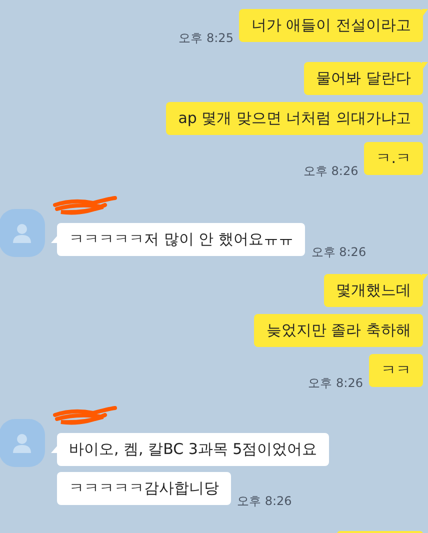 Image resolution: width=428 pixels, height=533 pixels. I want to click on message-time: 오후 8:25, so click(206, 38).